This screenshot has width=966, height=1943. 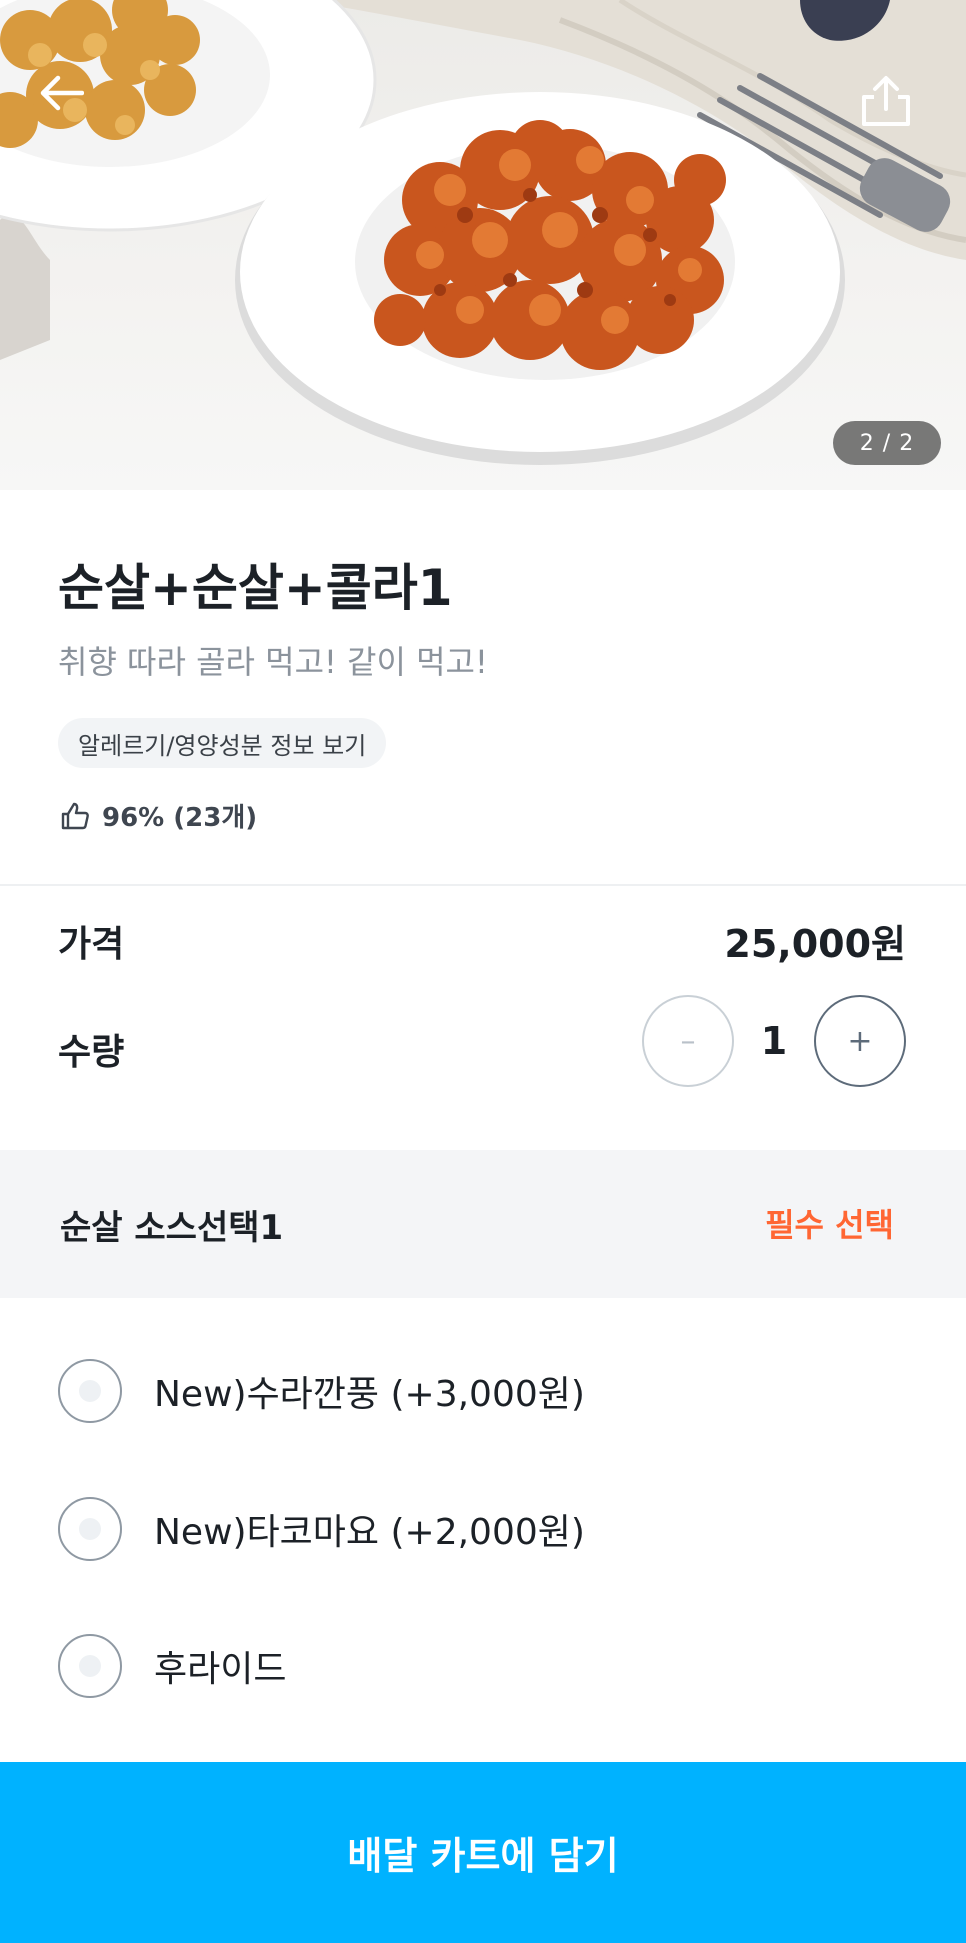 What do you see at coordinates (886, 101) in the screenshot?
I see `share-icon` at bounding box center [886, 101].